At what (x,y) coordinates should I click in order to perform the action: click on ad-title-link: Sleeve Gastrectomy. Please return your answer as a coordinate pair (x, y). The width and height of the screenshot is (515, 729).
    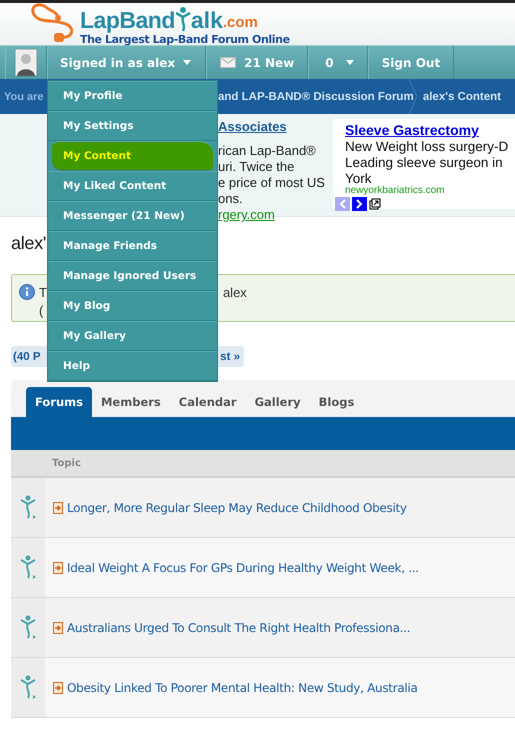
    Looking at the image, I should click on (430, 130).